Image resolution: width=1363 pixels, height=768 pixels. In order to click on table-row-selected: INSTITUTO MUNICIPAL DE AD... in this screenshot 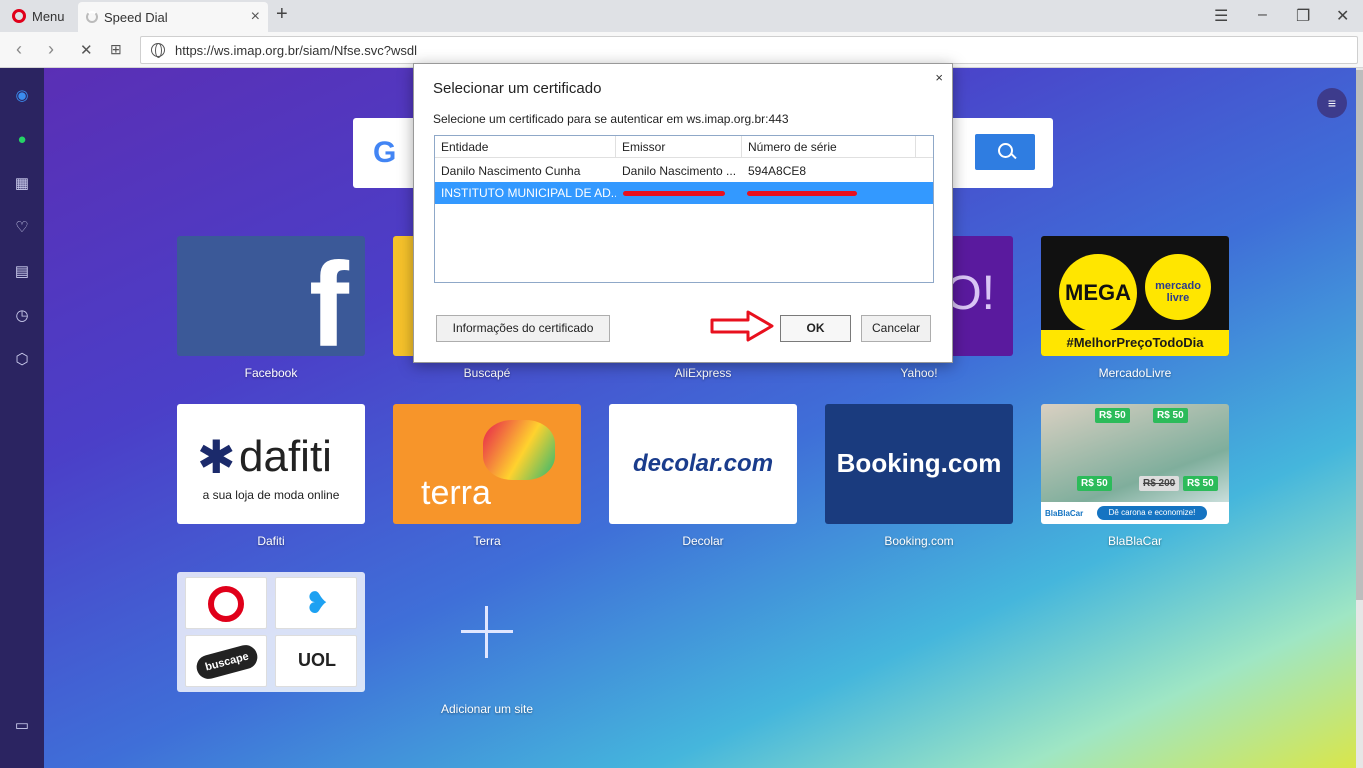, I will do `click(684, 193)`.